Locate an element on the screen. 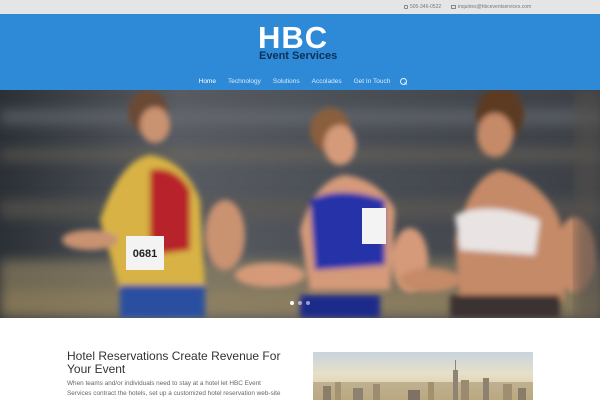 The width and height of the screenshot is (600, 400). nav-item-home: Home is located at coordinates (207, 81).